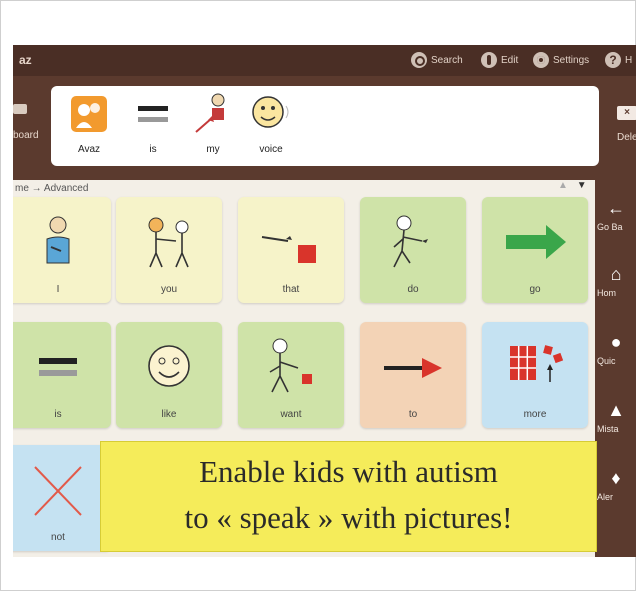 The width and height of the screenshot is (636, 591). Describe the element at coordinates (288, 249) in the screenshot. I see `point-at-square-icon` at that location.